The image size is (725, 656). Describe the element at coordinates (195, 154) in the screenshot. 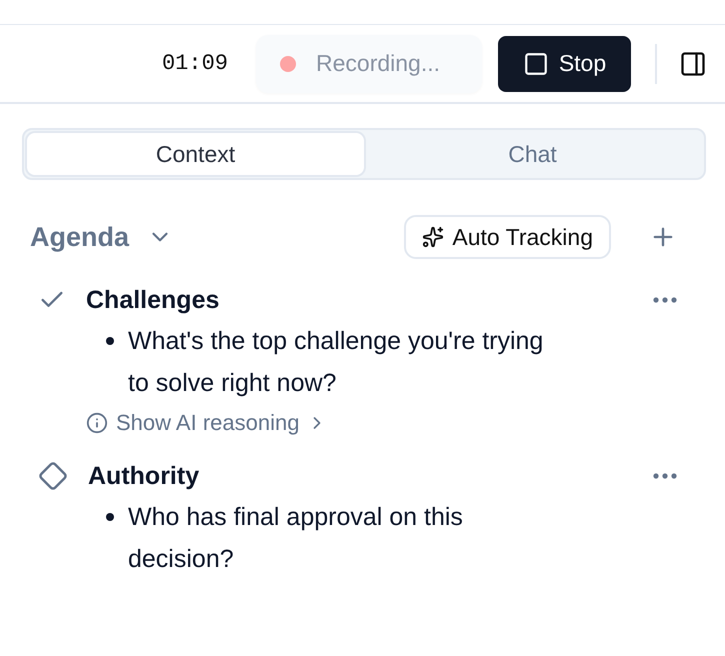

I see `tab: Context` at that location.